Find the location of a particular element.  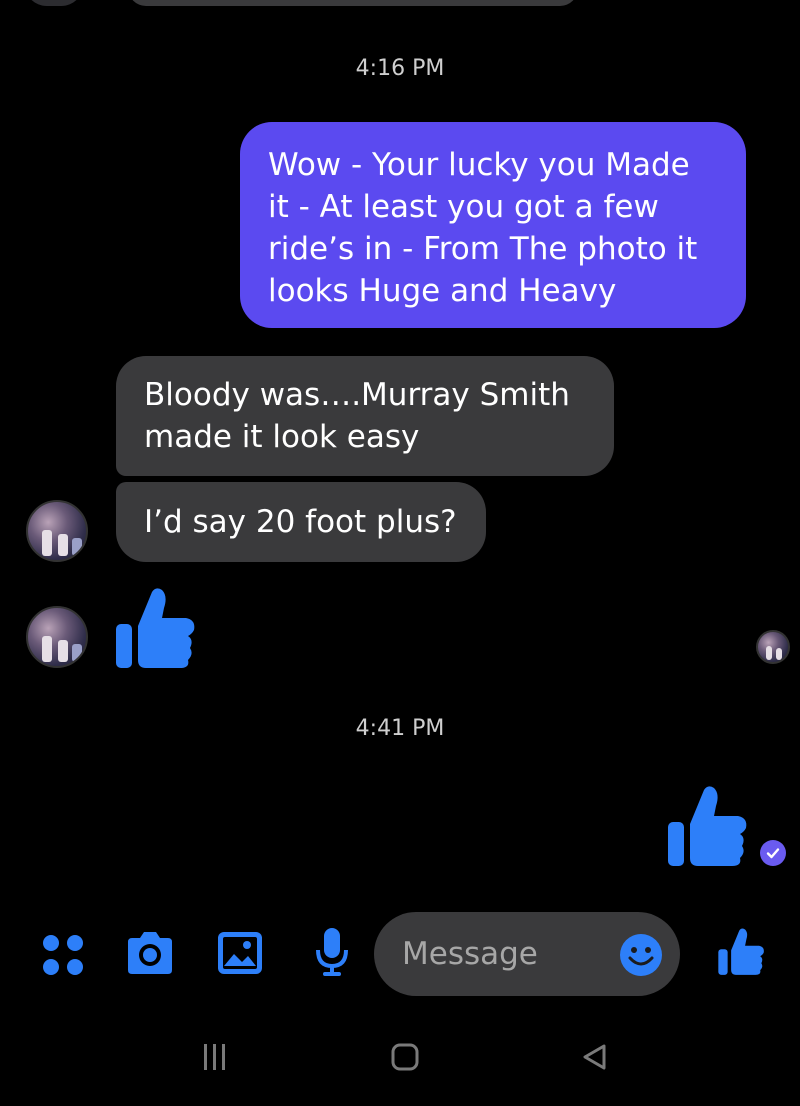

thumbs-up-reaction-icon is located at coordinates (155, 627).